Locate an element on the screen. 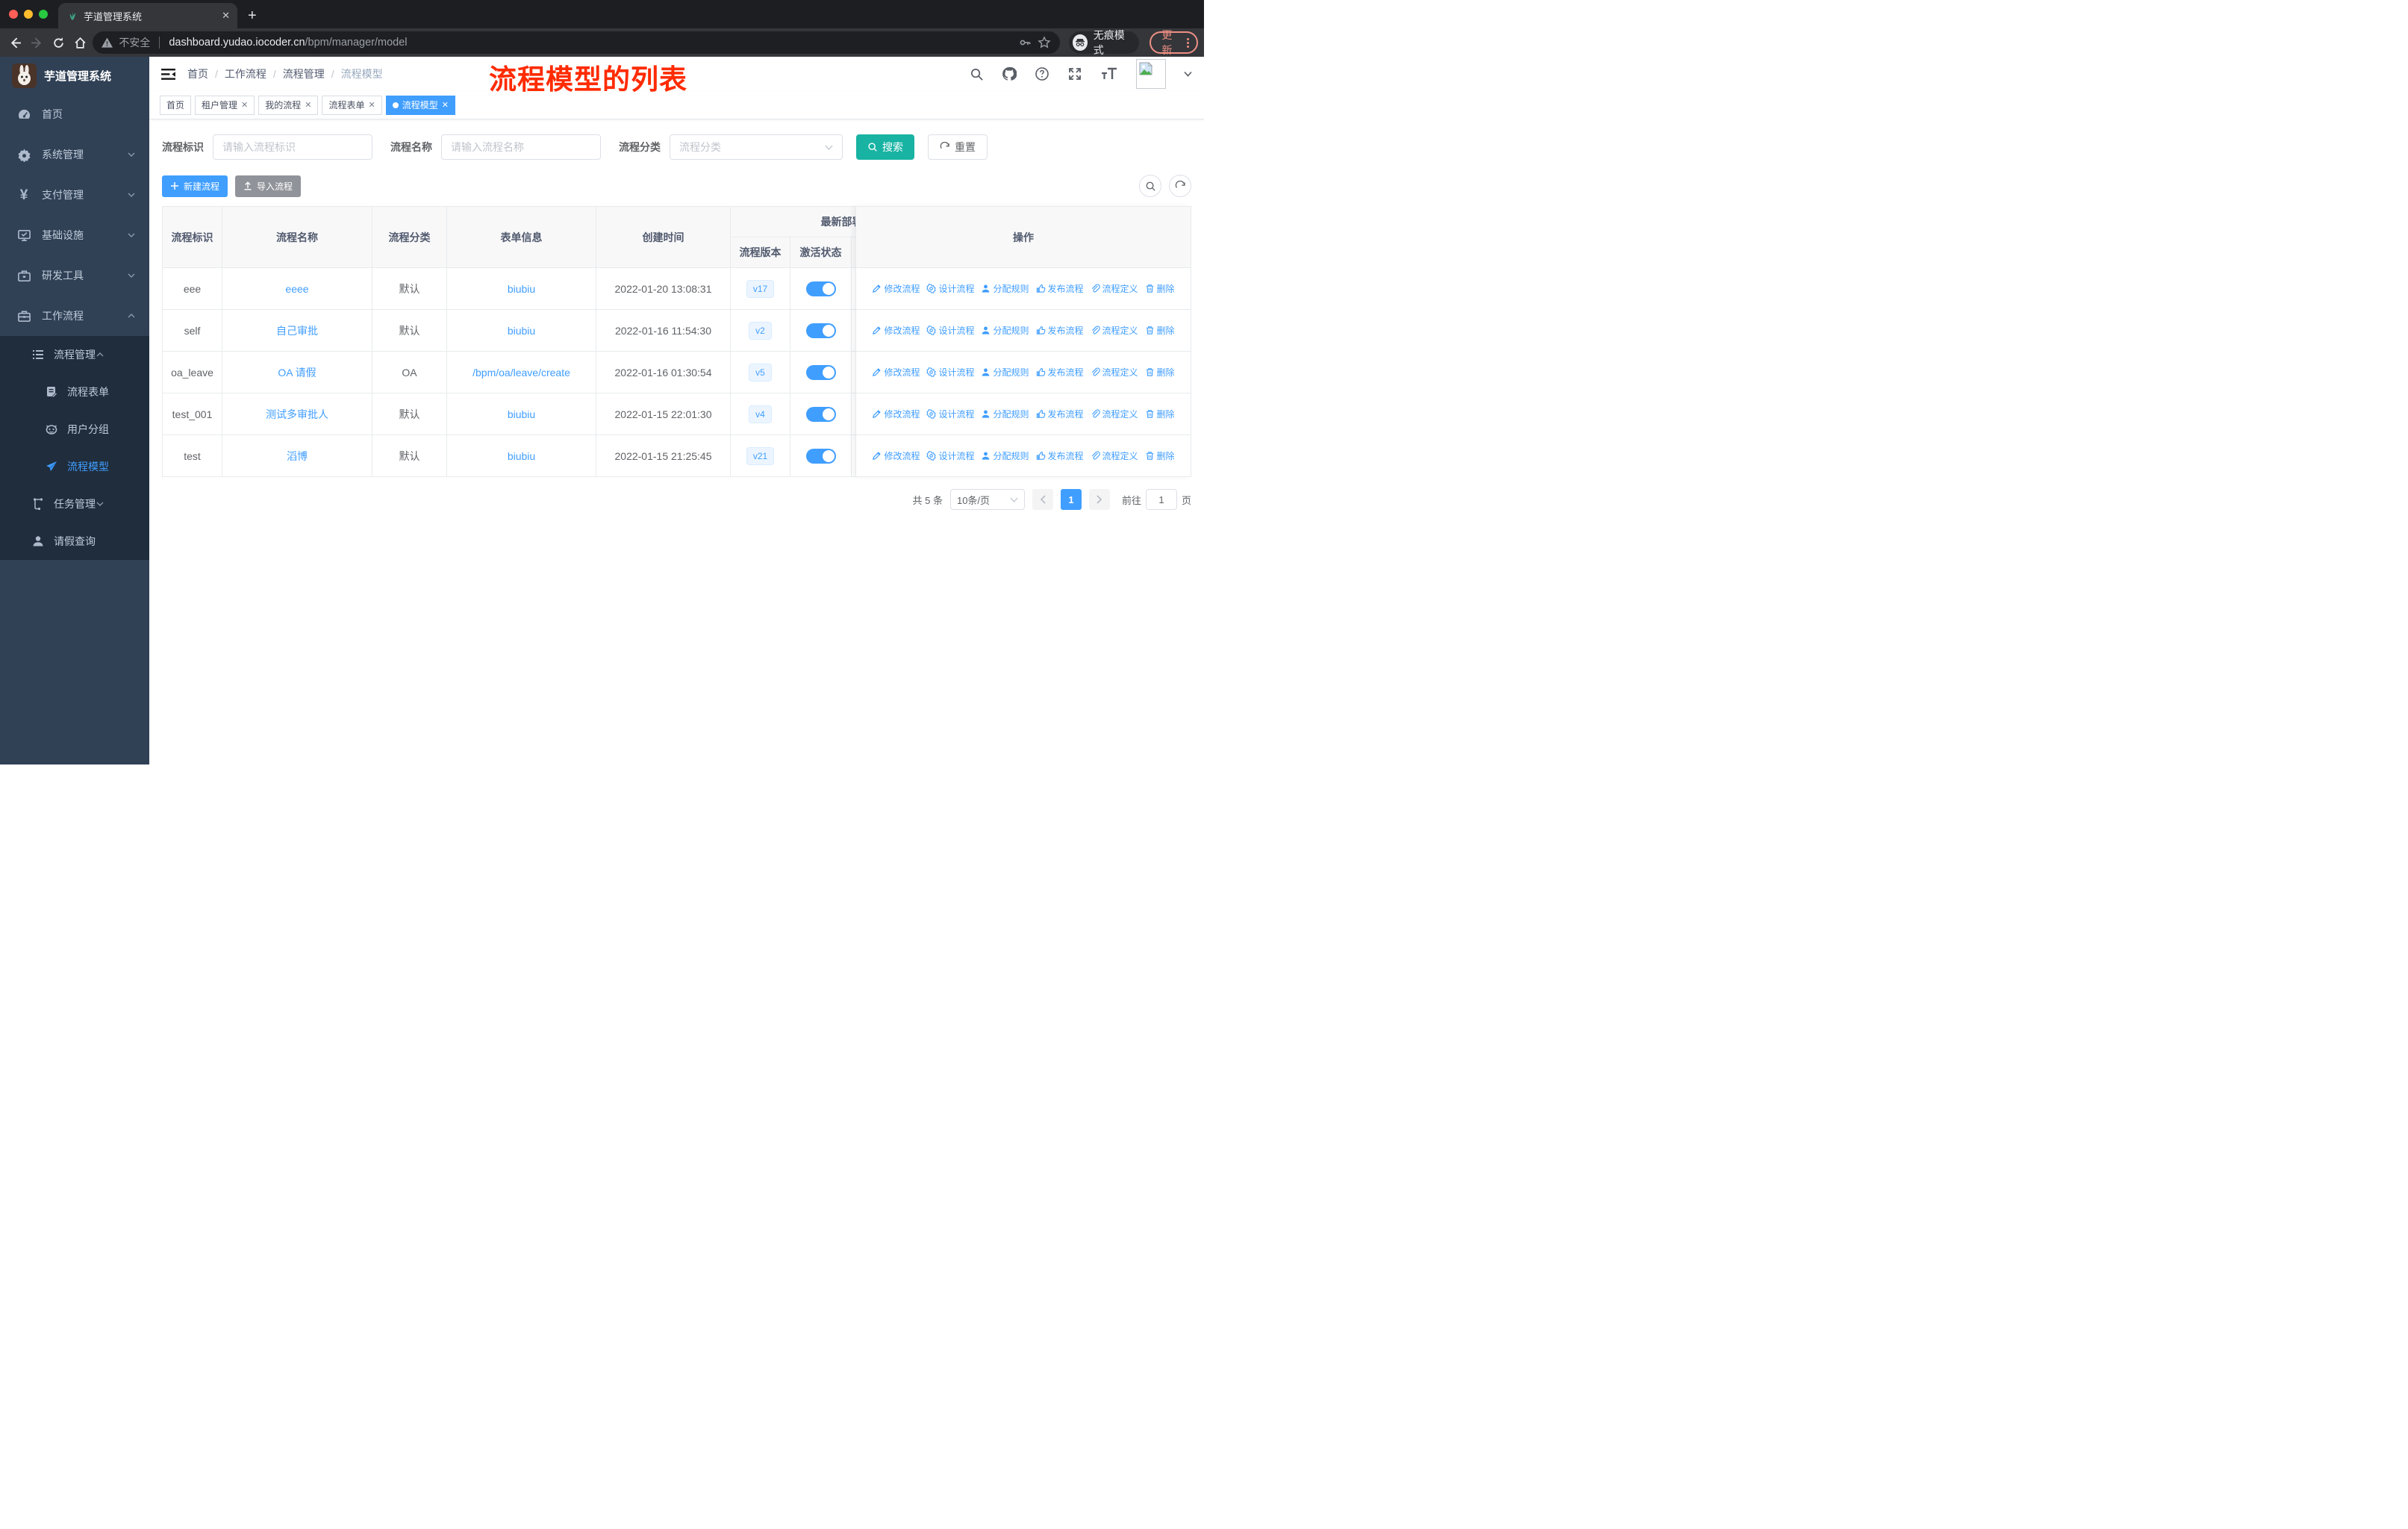 The image size is (2408, 1529). back-icon is located at coordinates (15, 42).